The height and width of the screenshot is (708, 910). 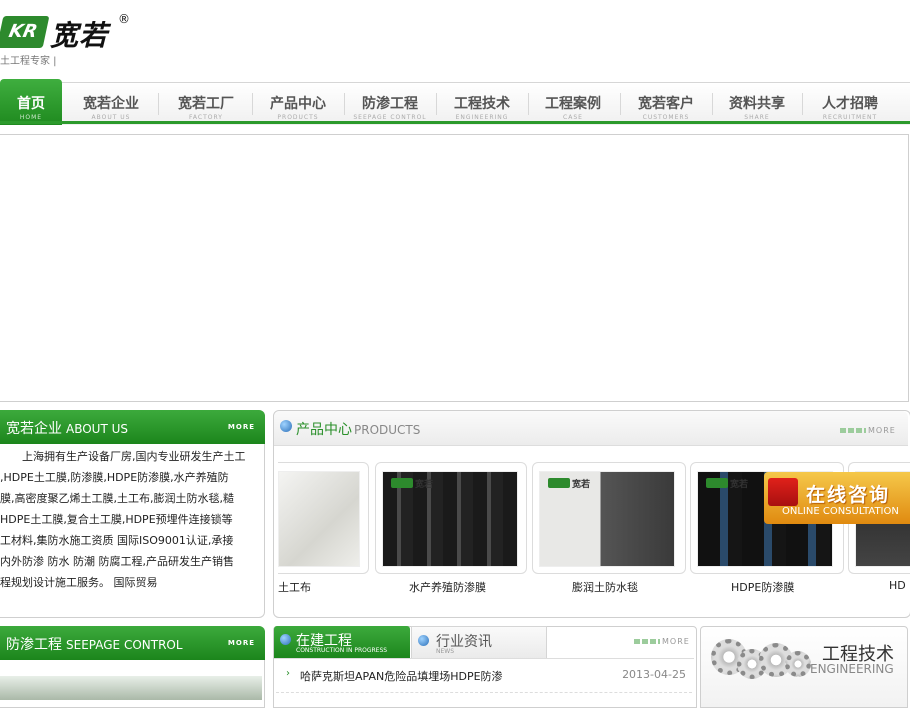 I want to click on nav-item-products: 产品中心 PRODUCTS, so click(x=298, y=104).